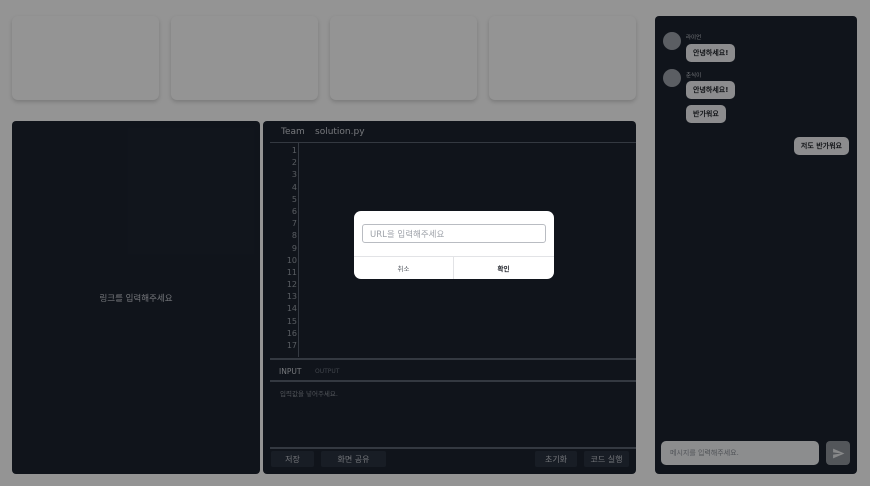  I want to click on confirm-button: 확인, so click(503, 268).